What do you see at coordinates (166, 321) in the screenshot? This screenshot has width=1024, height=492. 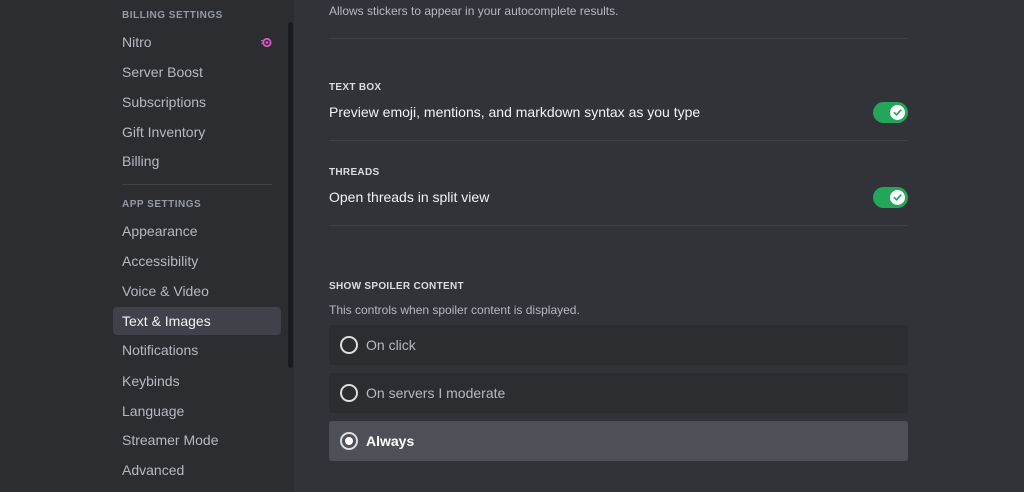 I see `sidebar-item-label: Text & Images` at bounding box center [166, 321].